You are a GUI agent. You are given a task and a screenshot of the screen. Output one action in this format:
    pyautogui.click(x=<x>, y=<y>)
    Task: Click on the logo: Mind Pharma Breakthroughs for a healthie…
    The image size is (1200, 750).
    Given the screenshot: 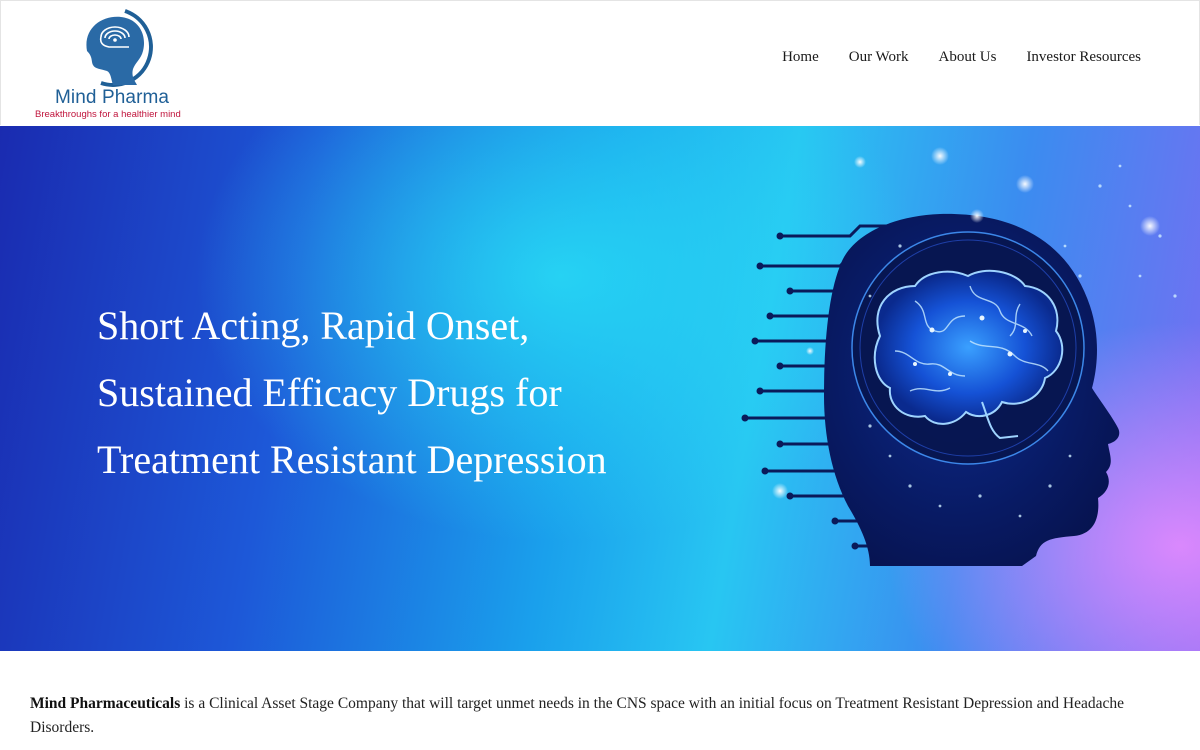 What is the action you would take?
    pyautogui.click(x=116, y=64)
    